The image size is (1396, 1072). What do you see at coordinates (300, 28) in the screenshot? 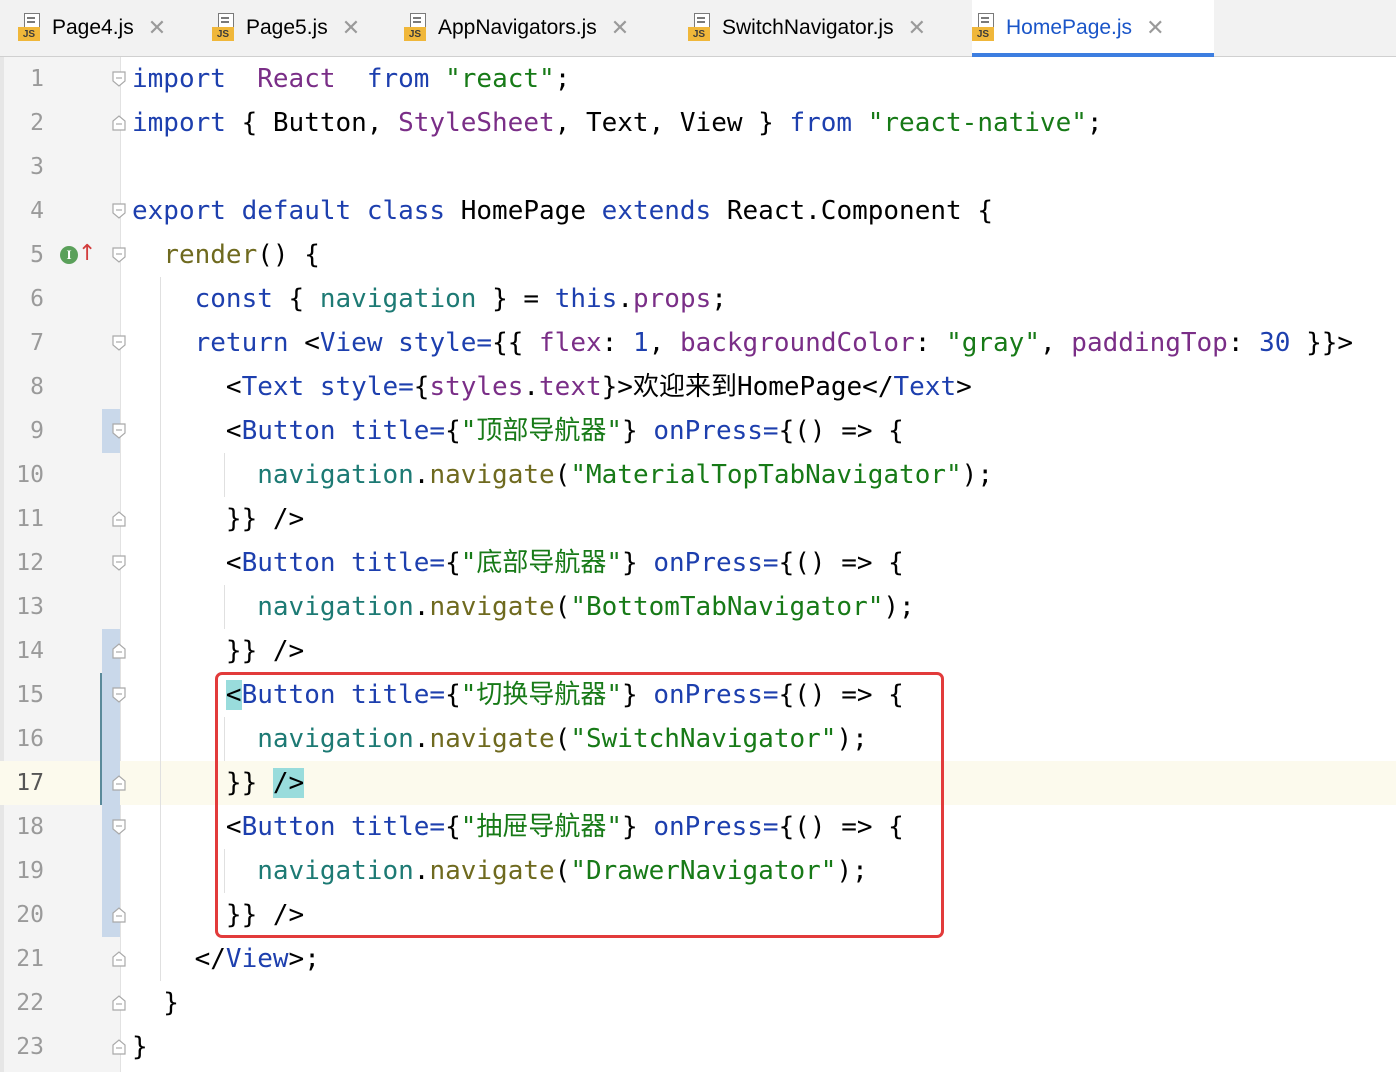
I see `tab-page5-js: JS Page5.js ✕` at bounding box center [300, 28].